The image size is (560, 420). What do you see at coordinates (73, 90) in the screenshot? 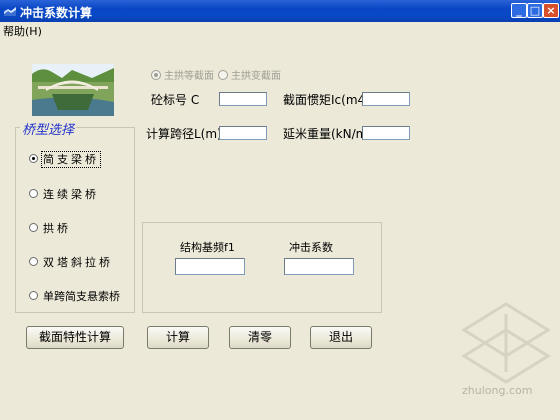
I see `bridge-photo` at bounding box center [73, 90].